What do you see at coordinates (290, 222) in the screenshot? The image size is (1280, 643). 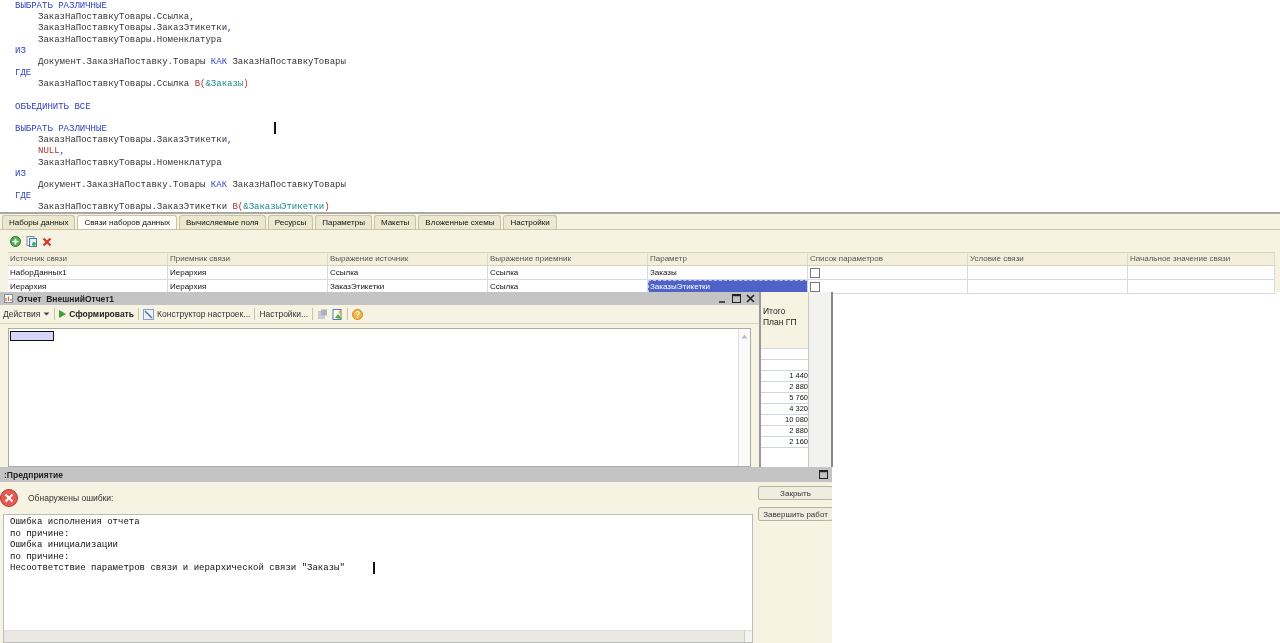 I see `tab: Ресурсы` at bounding box center [290, 222].